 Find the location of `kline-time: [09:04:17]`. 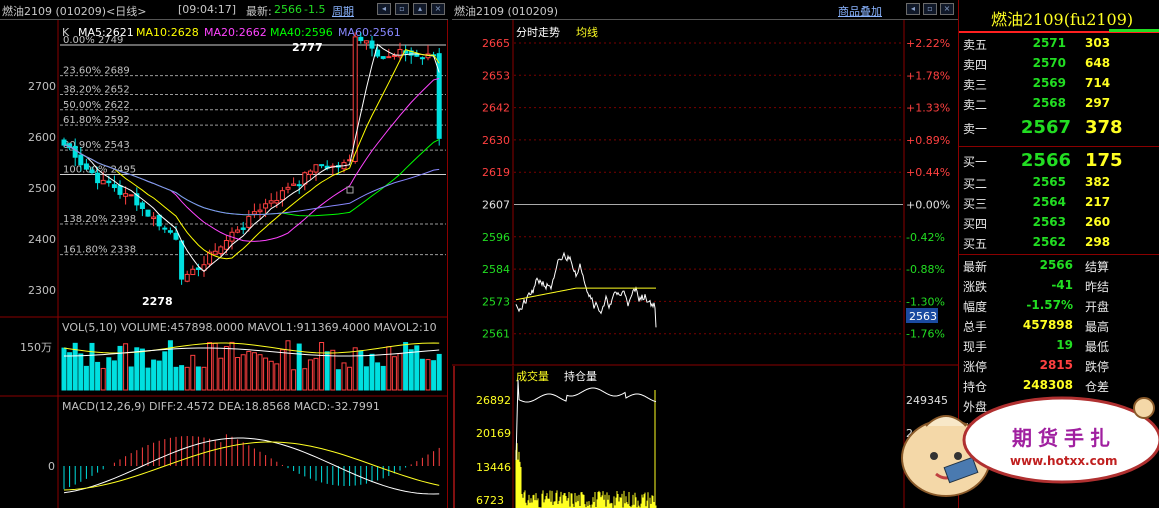

kline-time: [09:04:17] is located at coordinates (207, 9).